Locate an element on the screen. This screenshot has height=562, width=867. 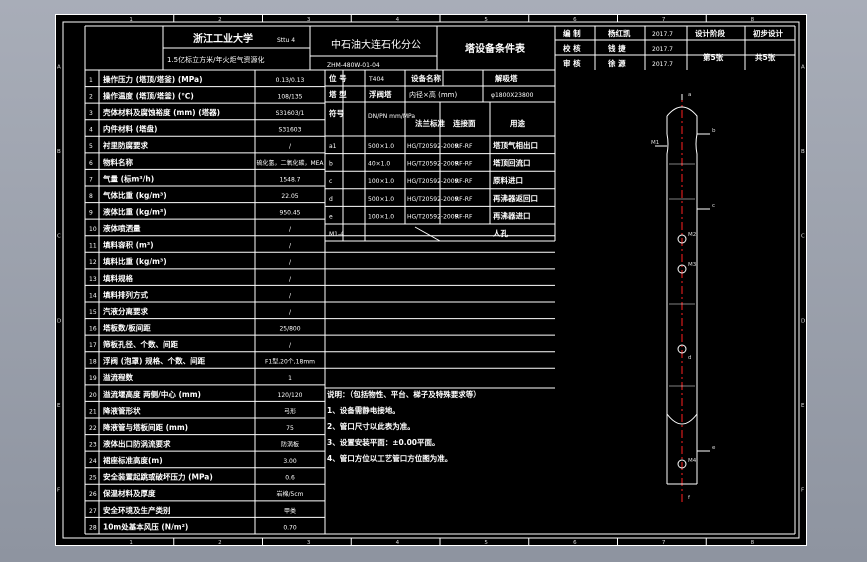
row-label: 溢流程数 is located at coordinates (118, 377).